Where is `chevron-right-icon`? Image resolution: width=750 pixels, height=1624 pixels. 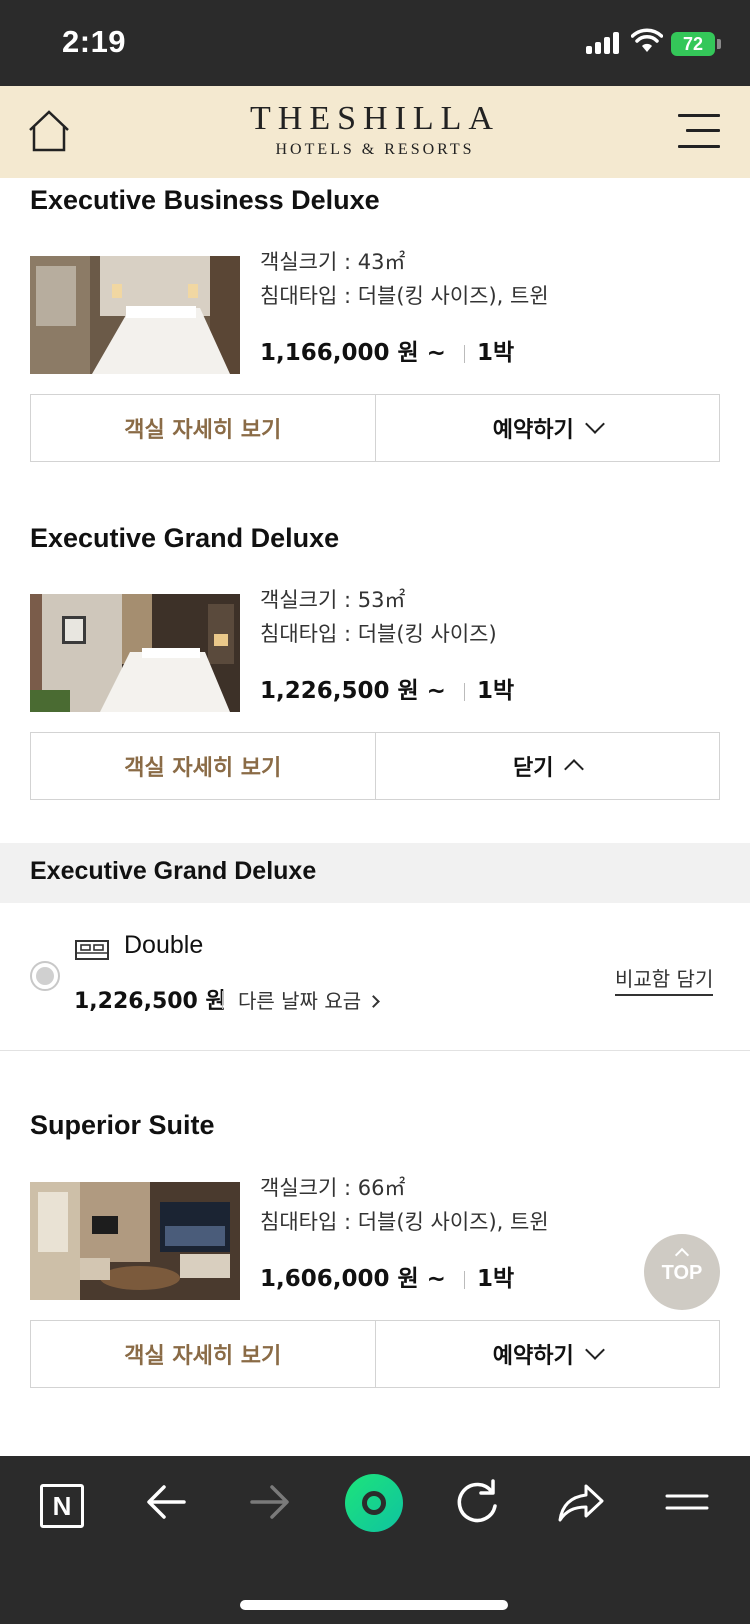
chevron-right-icon is located at coordinates (373, 1001).